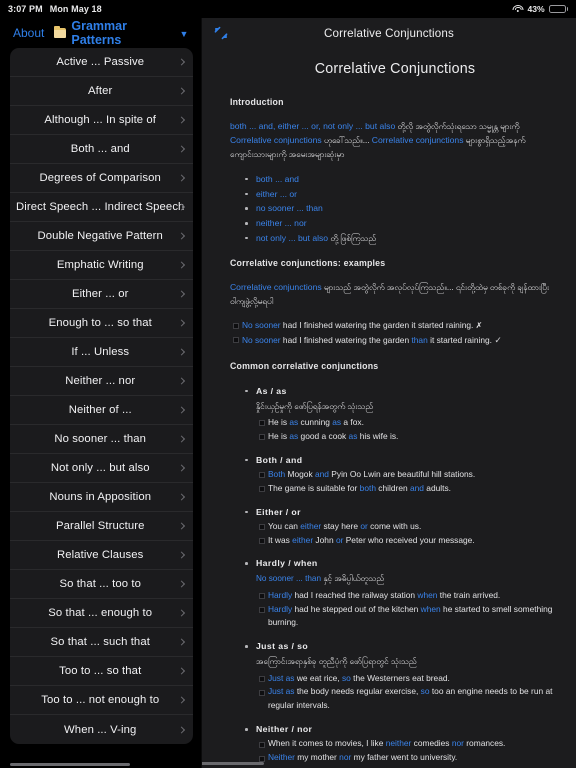 The image size is (576, 768). What do you see at coordinates (232, 763) in the screenshot?
I see `document-horizontal-scrollbar` at bounding box center [232, 763].